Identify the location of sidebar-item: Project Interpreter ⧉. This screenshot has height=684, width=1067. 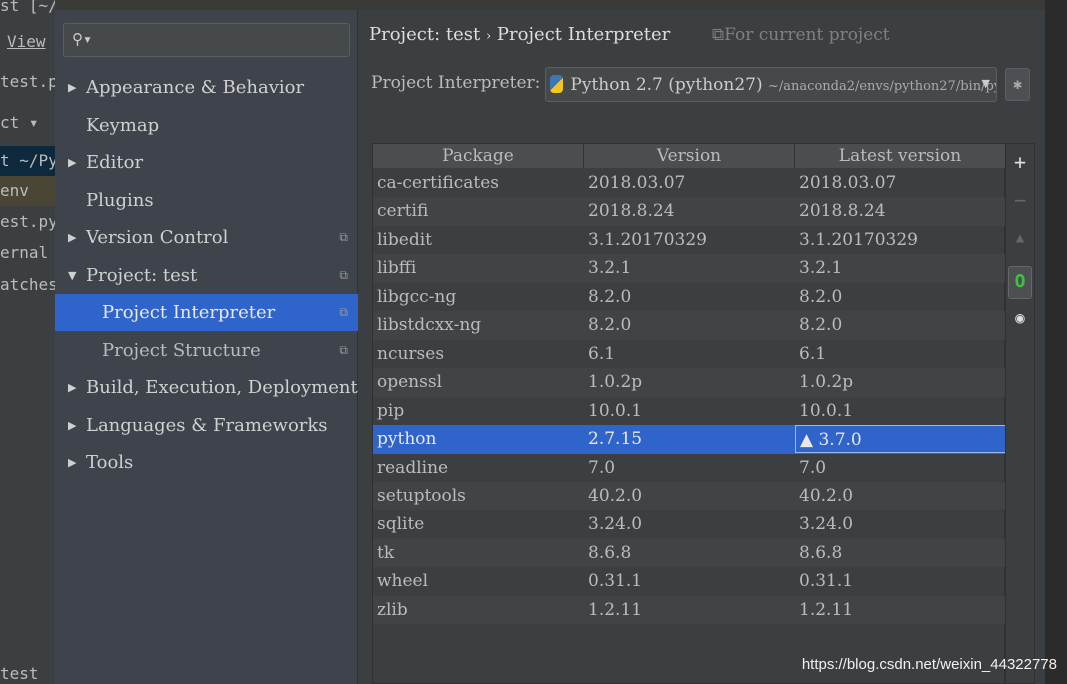
(206, 312).